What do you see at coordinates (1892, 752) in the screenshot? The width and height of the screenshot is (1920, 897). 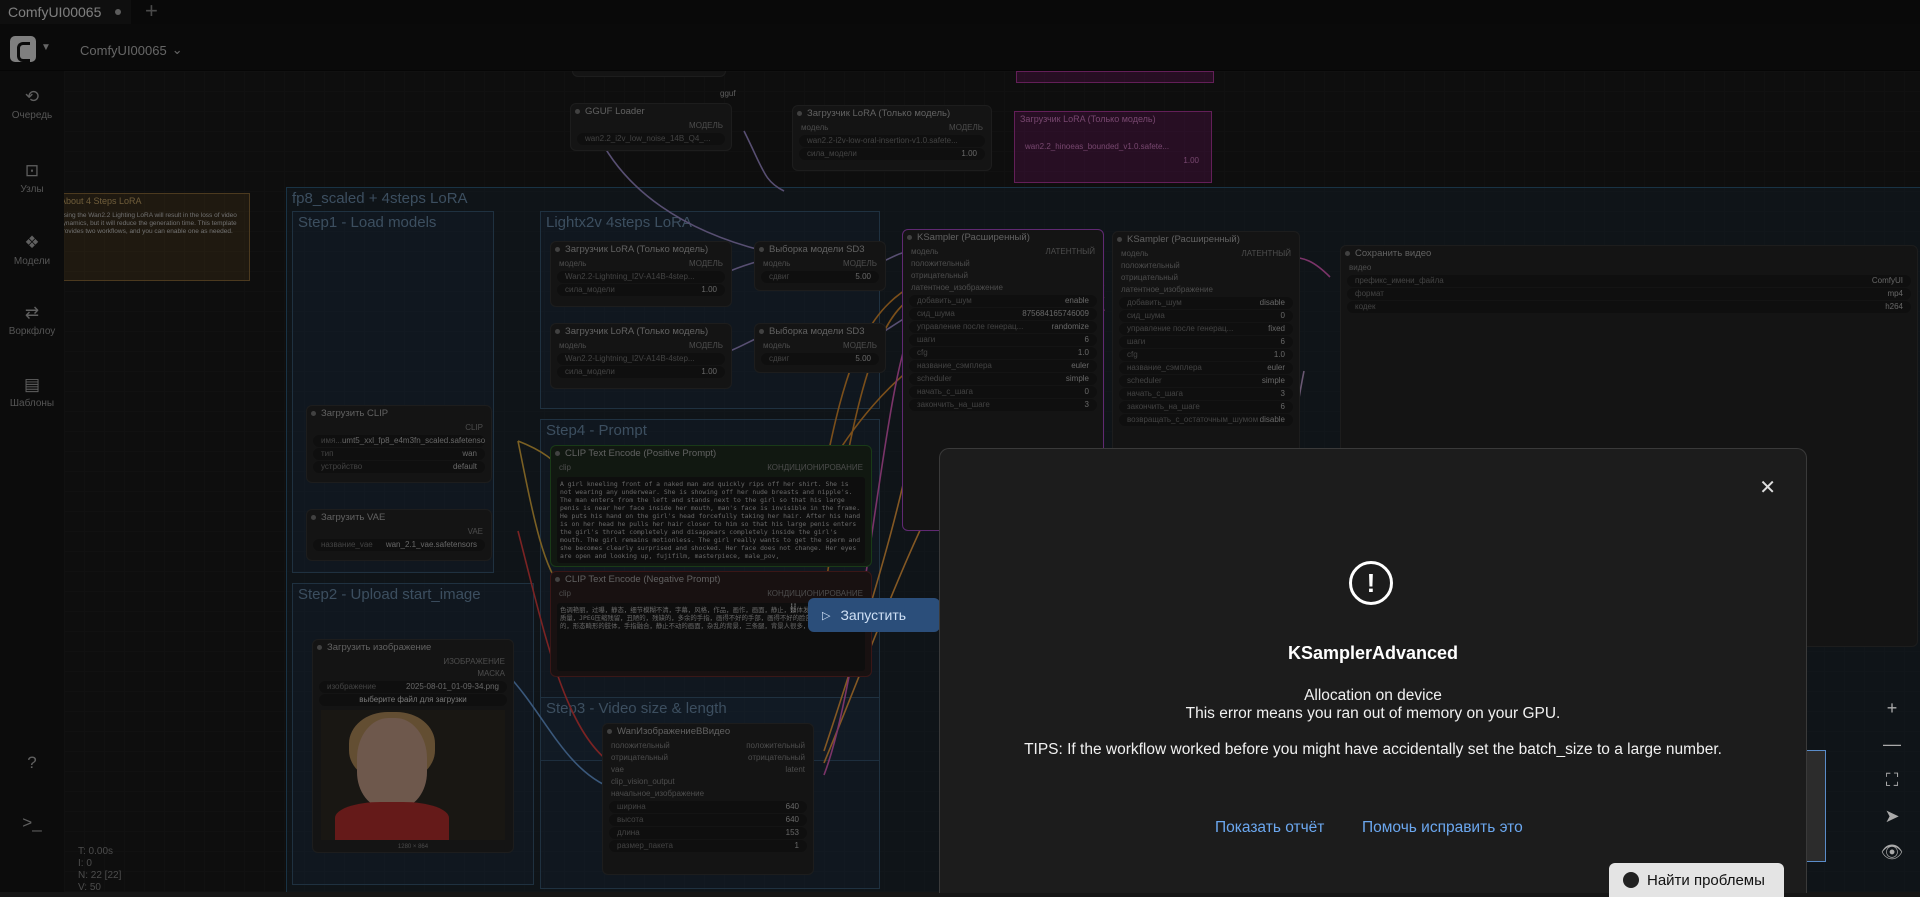 I see `zoom-out-icon: —` at bounding box center [1892, 752].